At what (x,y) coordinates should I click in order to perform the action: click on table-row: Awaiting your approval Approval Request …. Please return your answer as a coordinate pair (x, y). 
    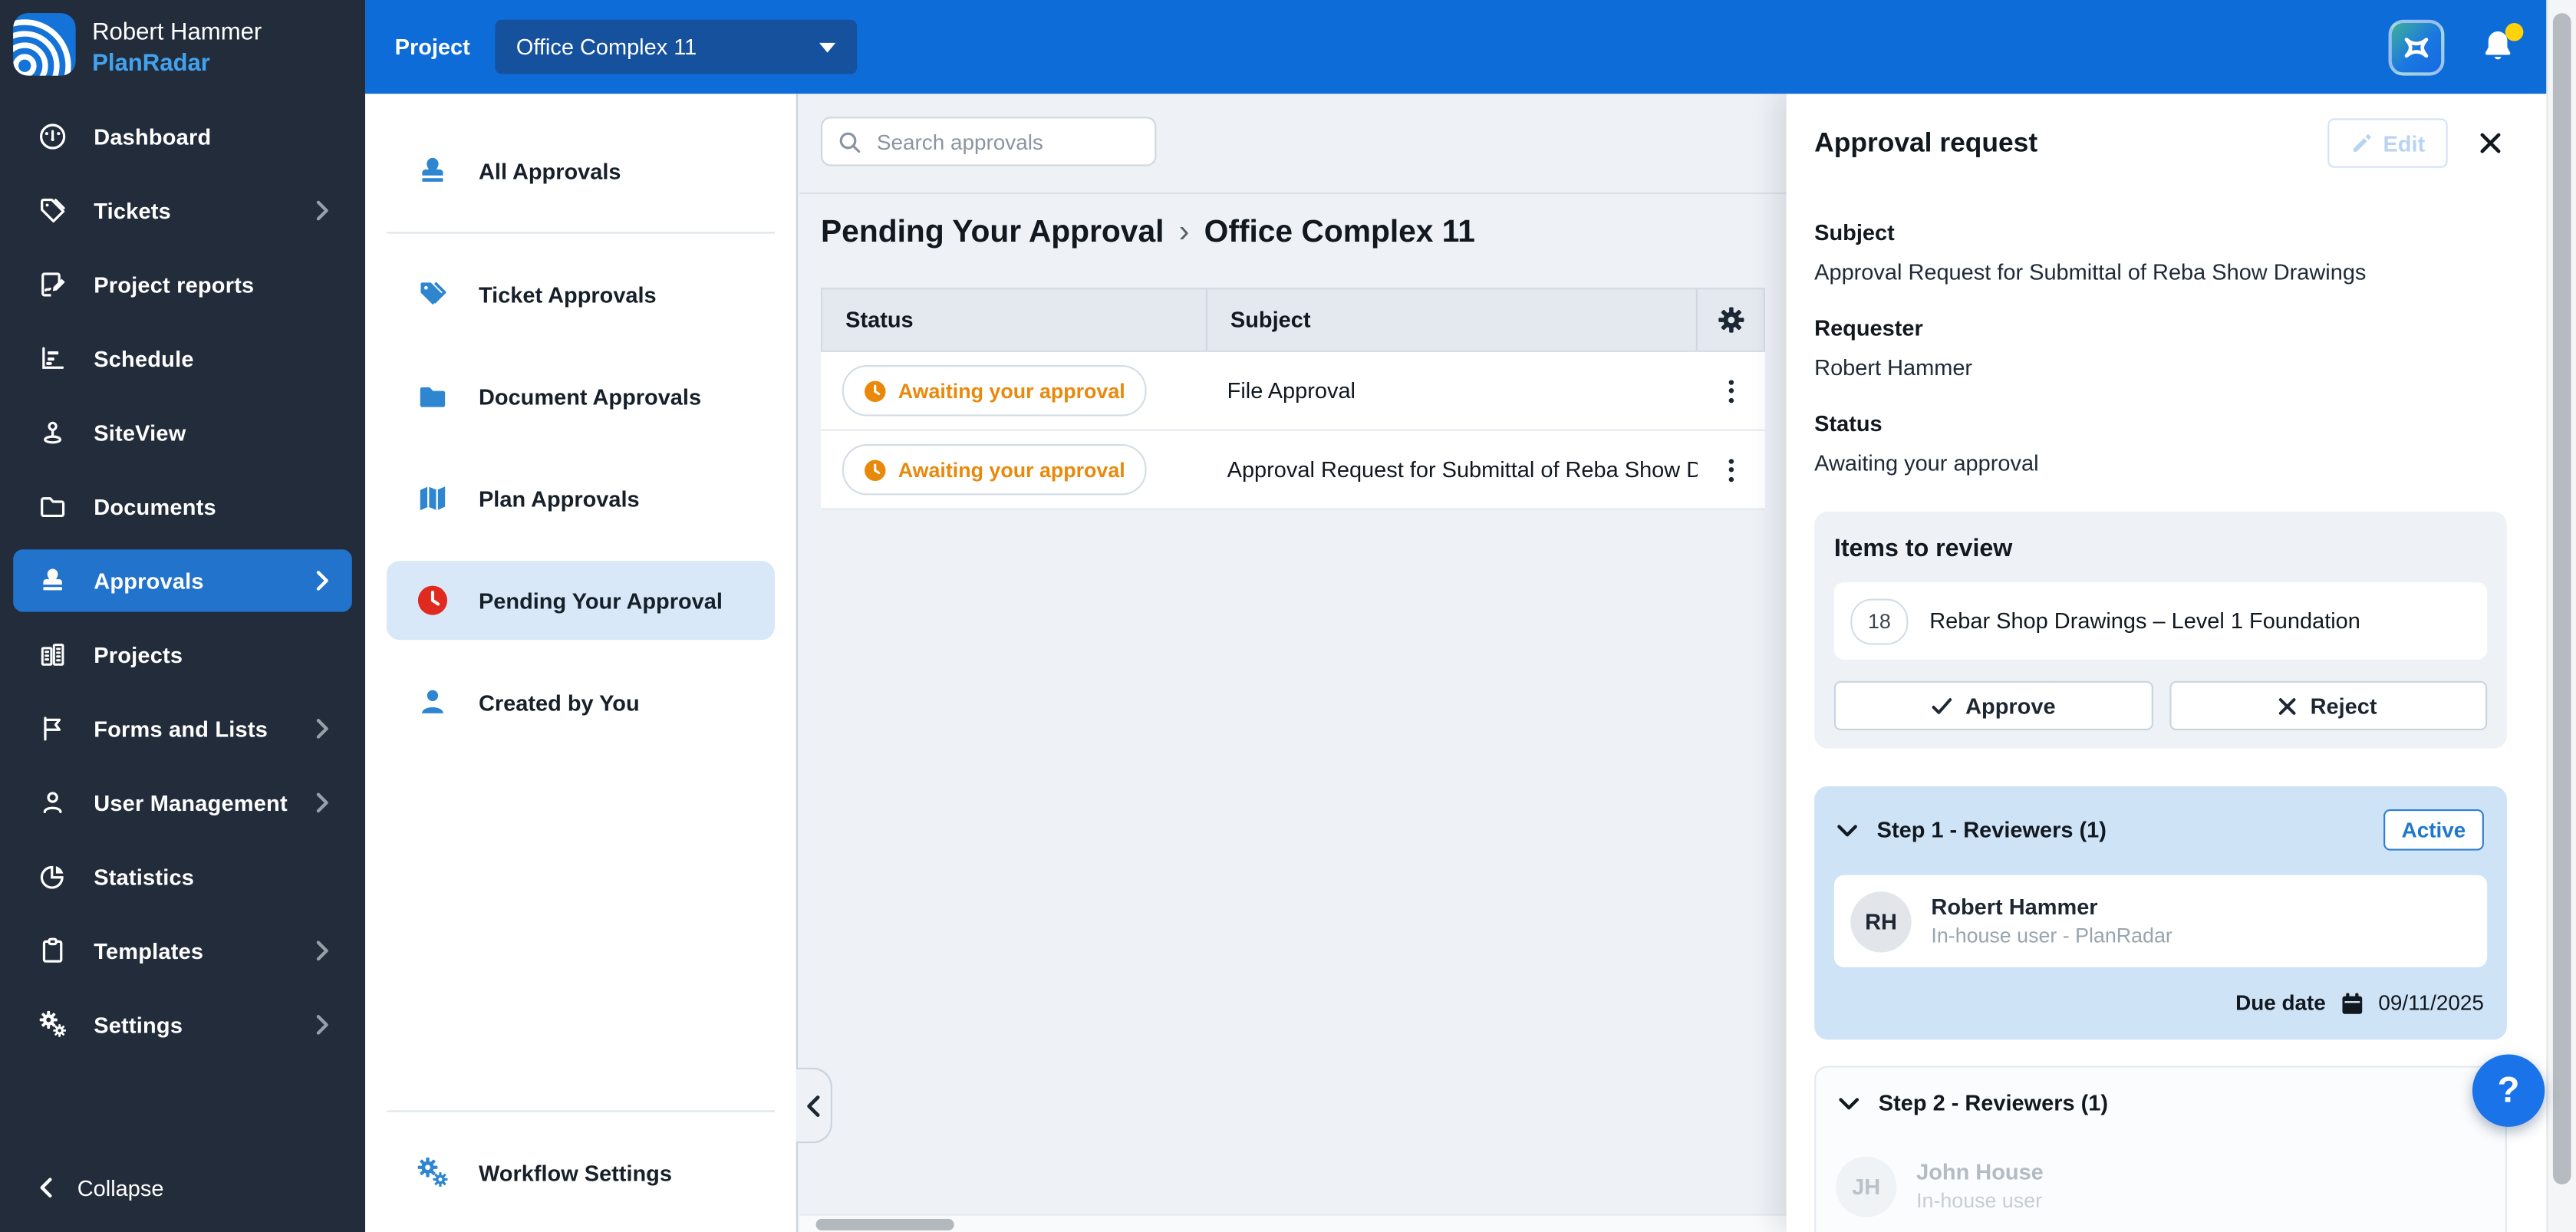
    Looking at the image, I should click on (1293, 470).